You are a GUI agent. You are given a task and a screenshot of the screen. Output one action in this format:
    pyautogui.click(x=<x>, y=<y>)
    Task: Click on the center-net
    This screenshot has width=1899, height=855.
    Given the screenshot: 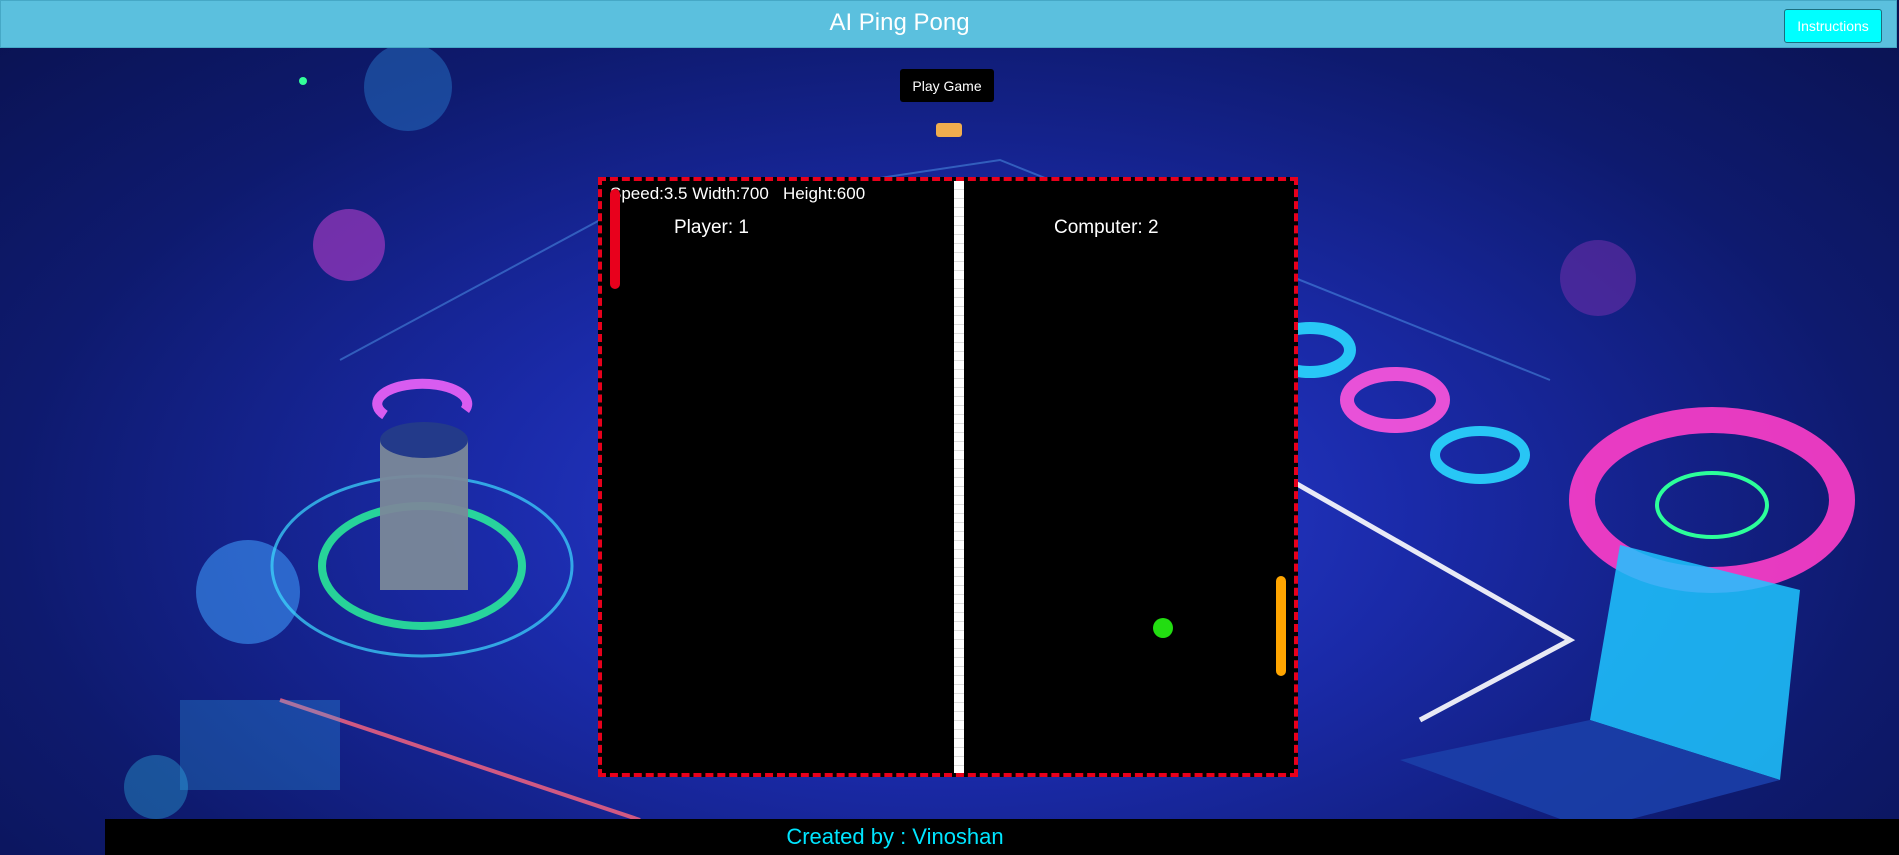 What is the action you would take?
    pyautogui.click(x=959, y=477)
    